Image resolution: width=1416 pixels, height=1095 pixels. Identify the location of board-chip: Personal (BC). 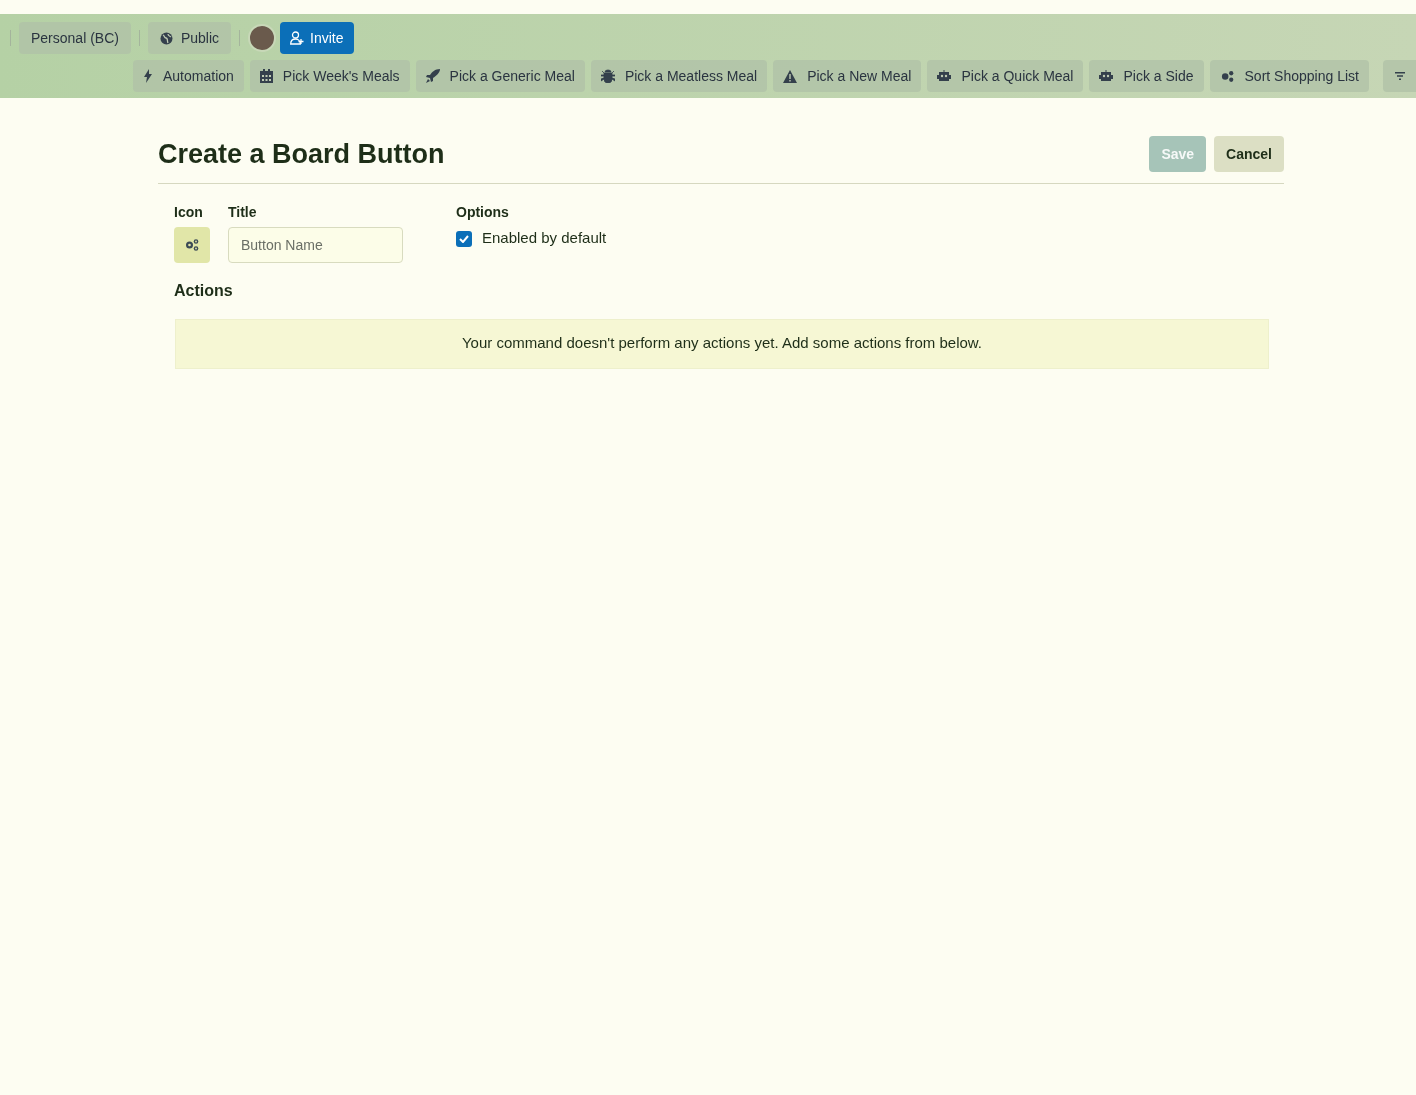
(75, 38).